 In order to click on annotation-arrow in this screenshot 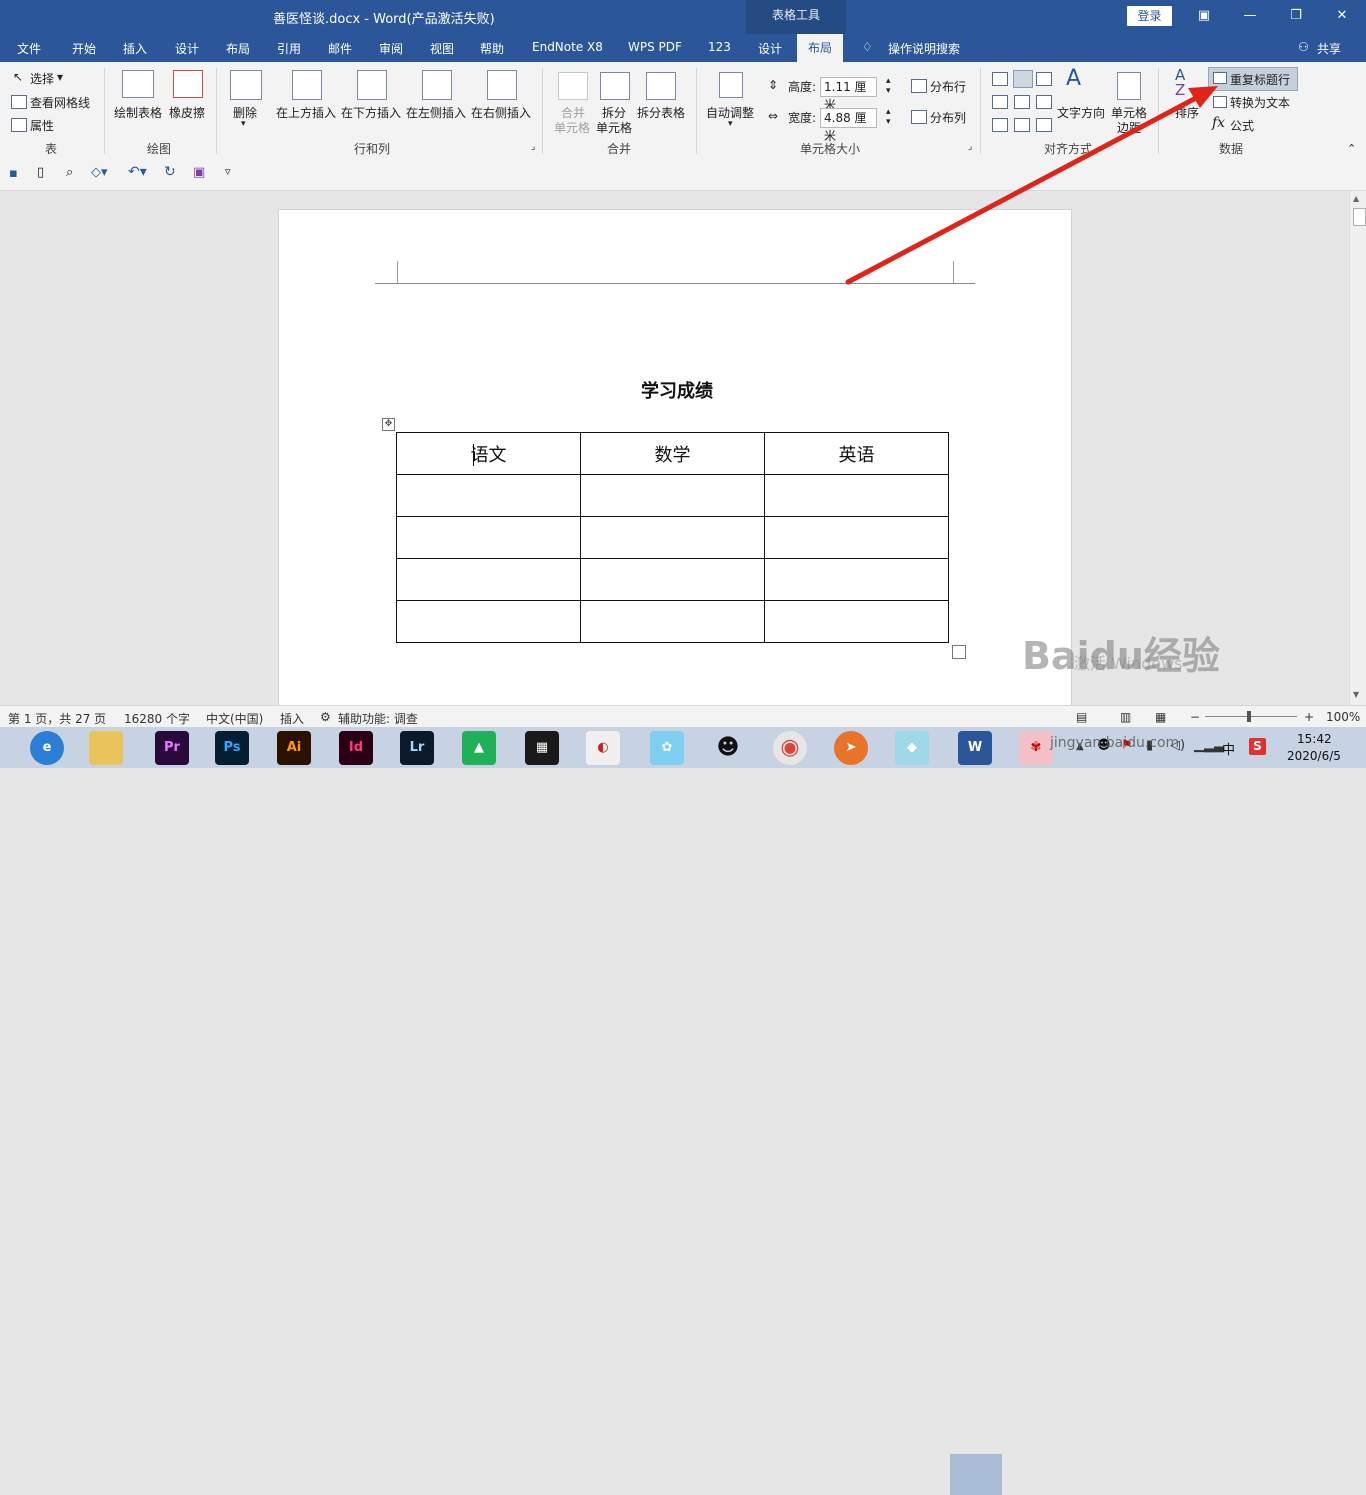, I will do `click(1031, 185)`.